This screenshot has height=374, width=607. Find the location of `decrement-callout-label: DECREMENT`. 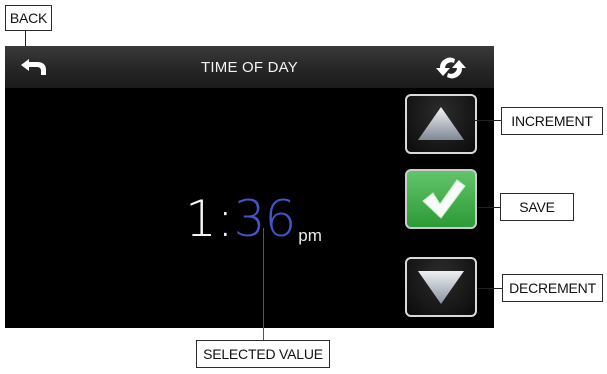

decrement-callout-label: DECREMENT is located at coordinates (552, 288).